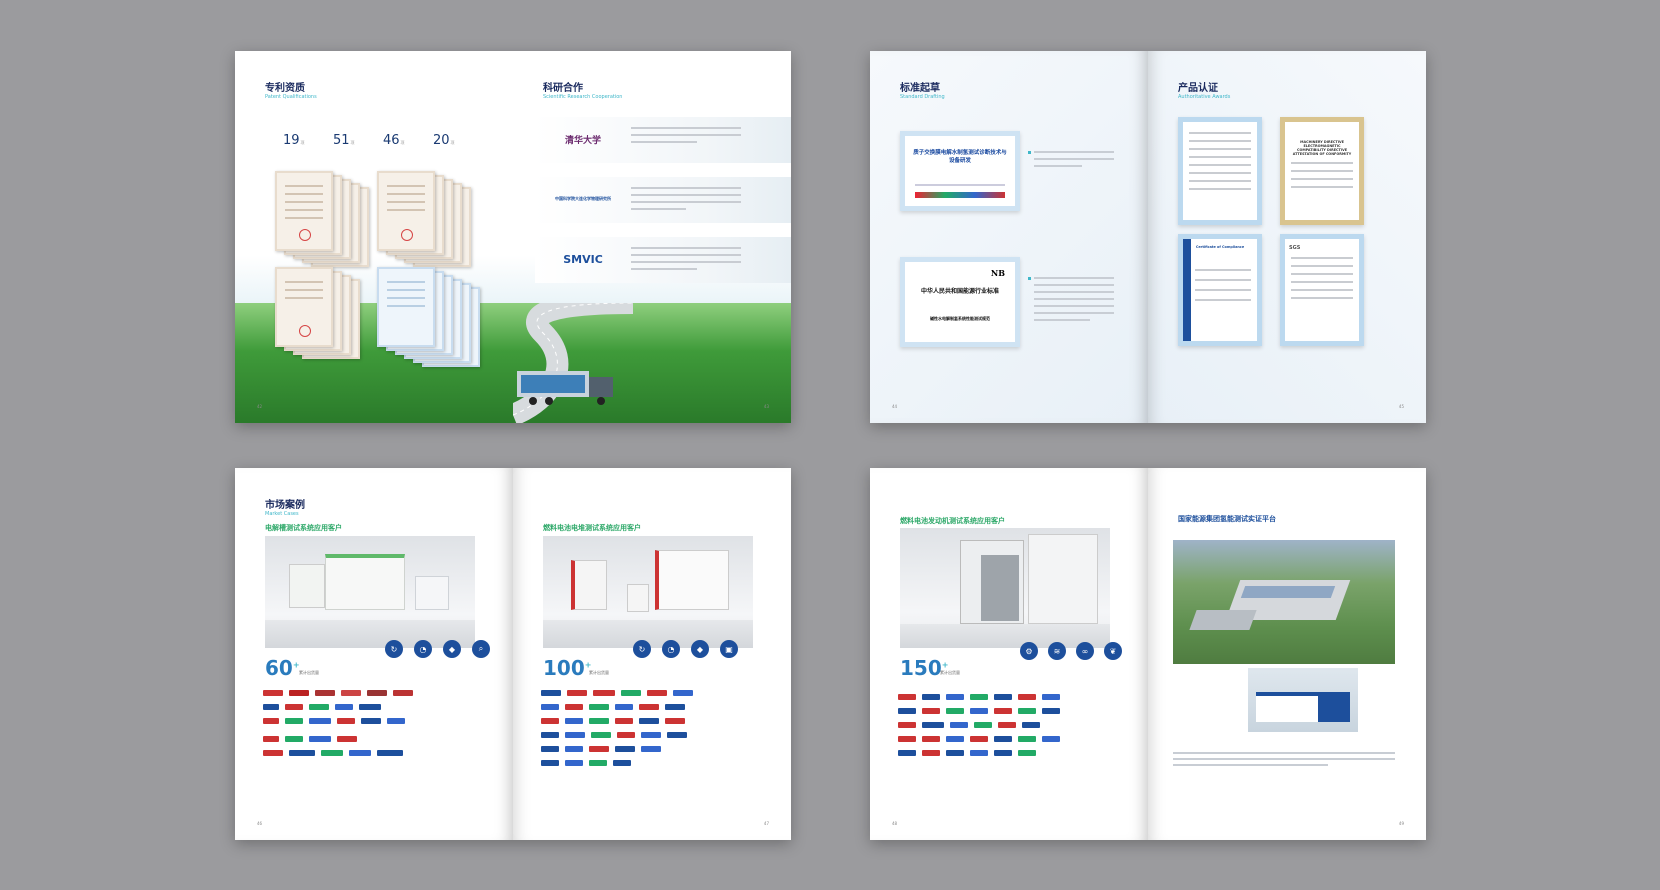 Image resolution: width=1660 pixels, height=890 pixels. I want to click on tsinghua-logo: 清华大学, so click(582, 140).